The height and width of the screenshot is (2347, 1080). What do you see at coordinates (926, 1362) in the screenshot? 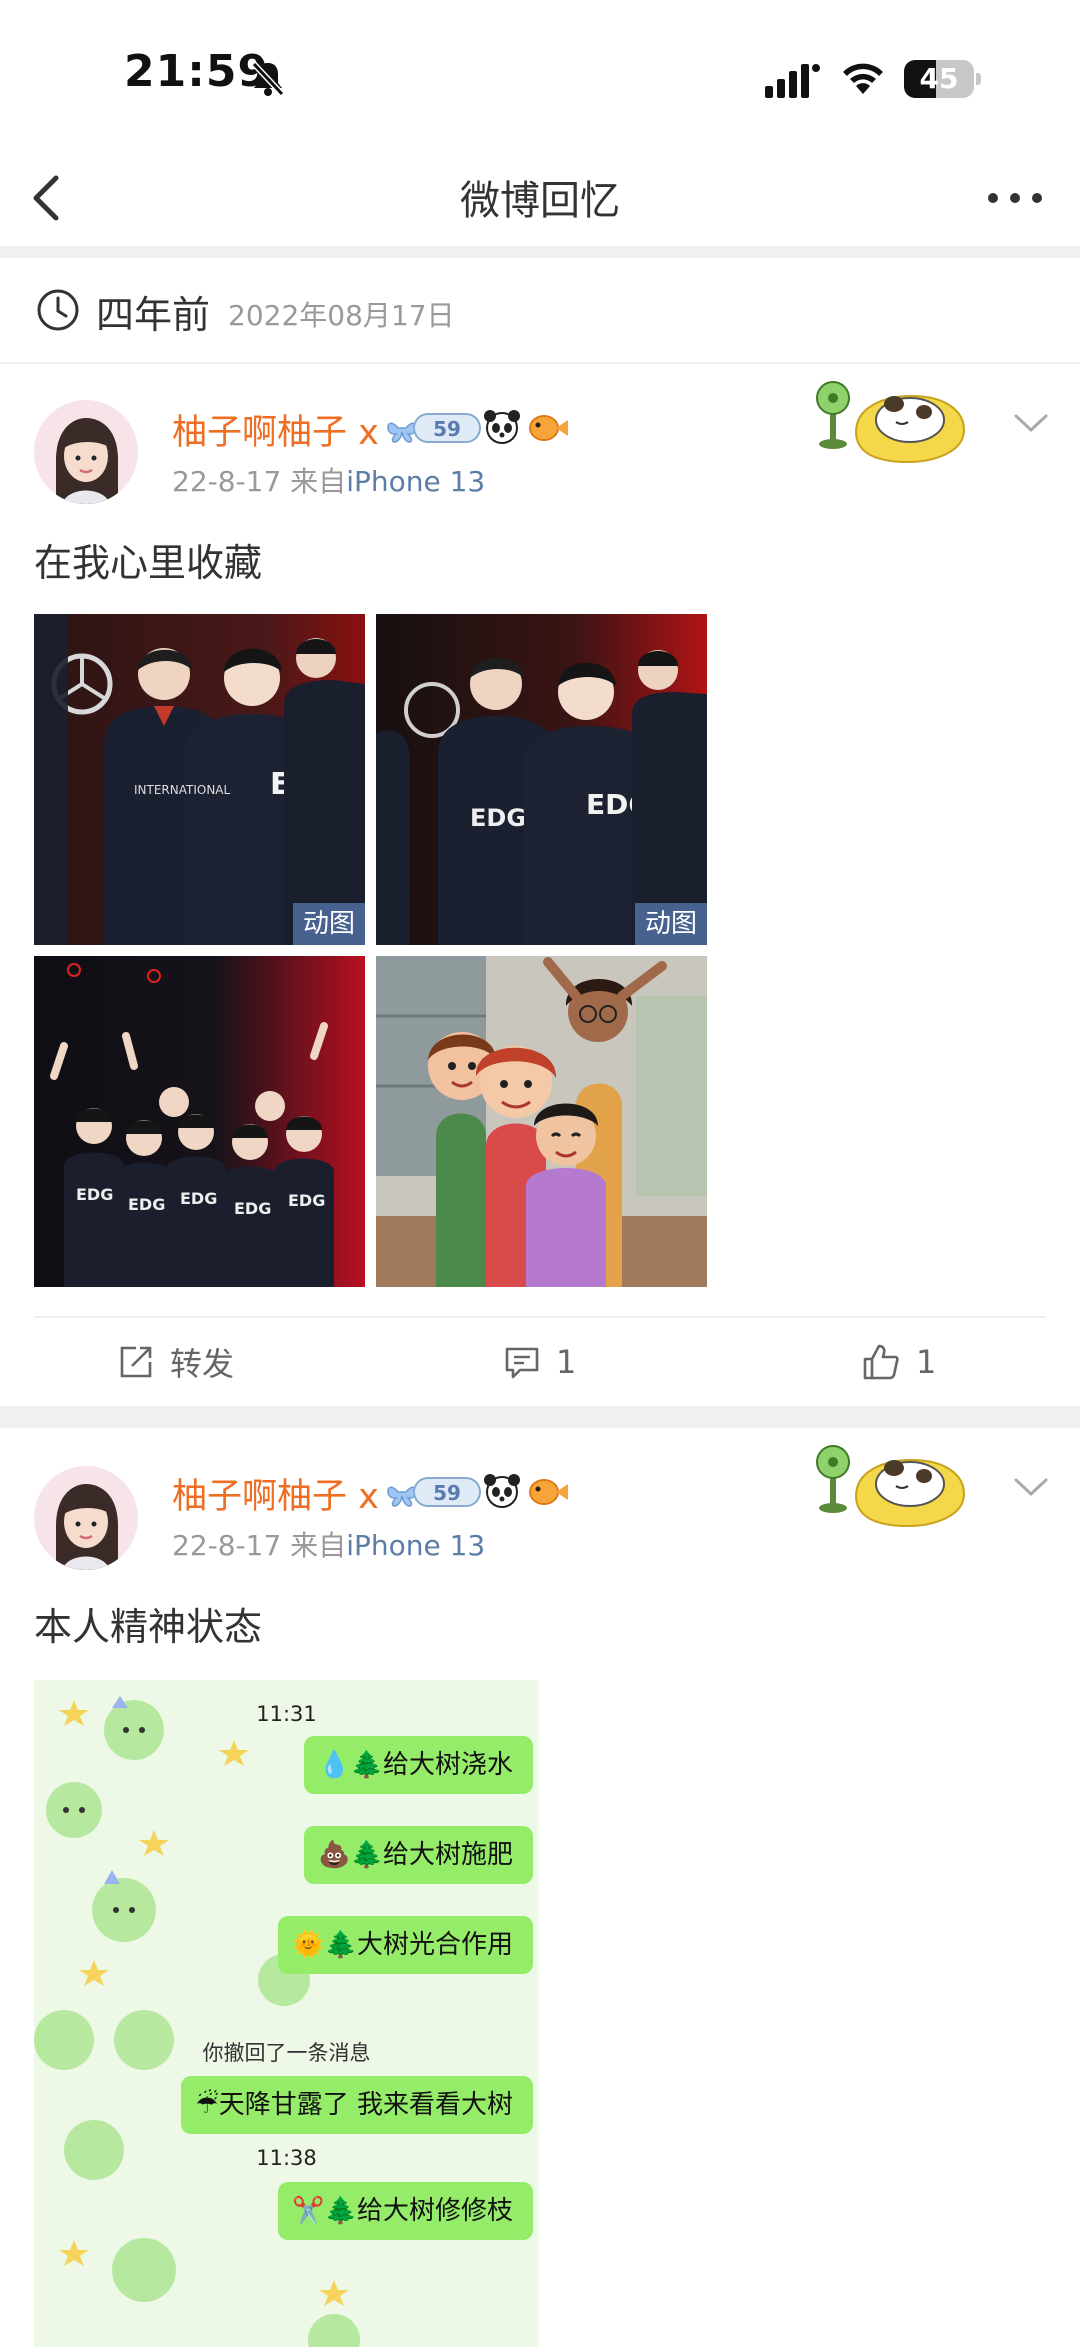
I see `like-count: 1` at bounding box center [926, 1362].